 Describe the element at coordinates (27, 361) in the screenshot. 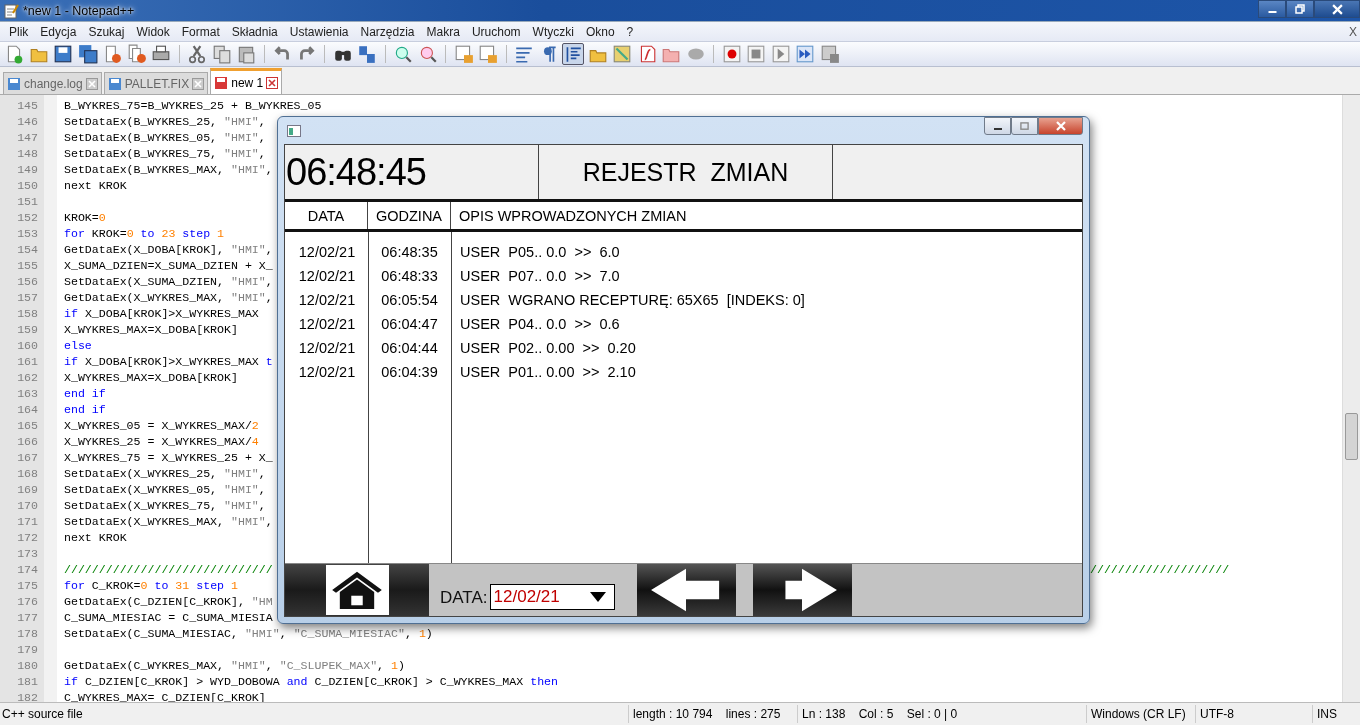

I see `line-number: 161` at that location.